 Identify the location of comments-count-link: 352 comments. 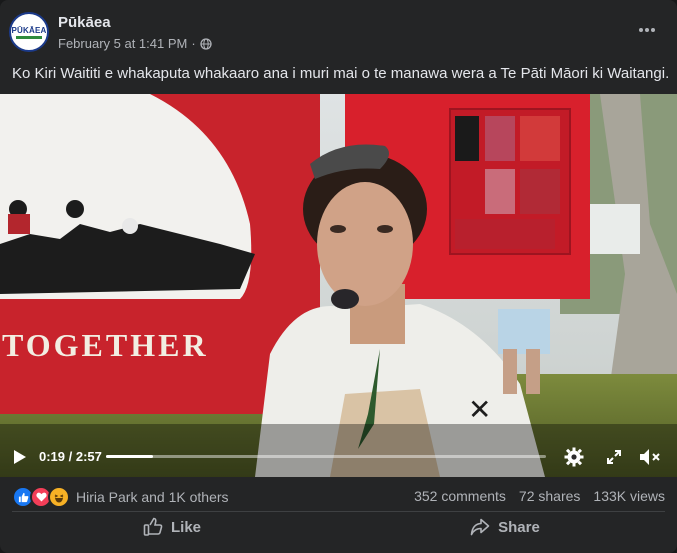
(460, 496).